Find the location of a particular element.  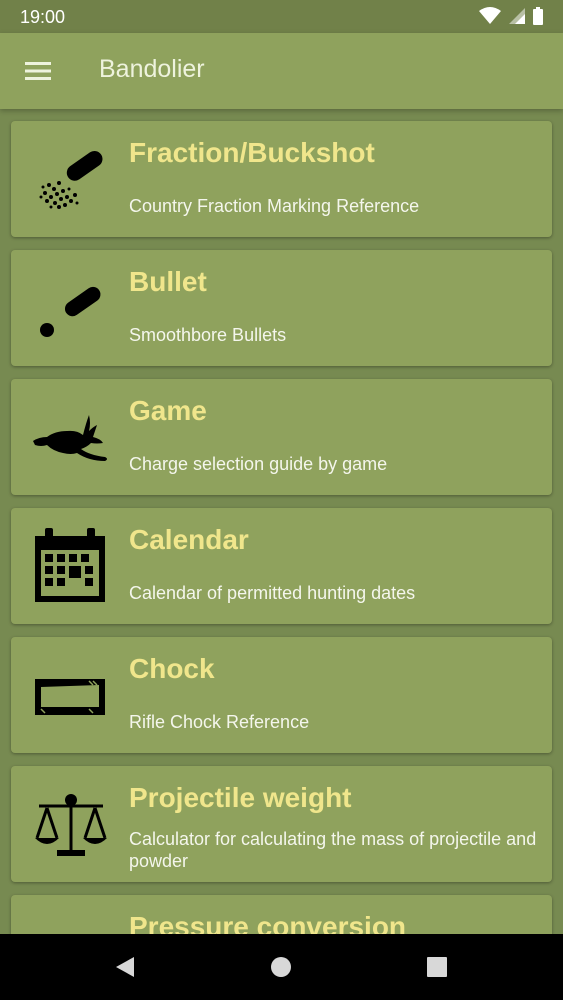

navigation-bar is located at coordinates (281, 967).